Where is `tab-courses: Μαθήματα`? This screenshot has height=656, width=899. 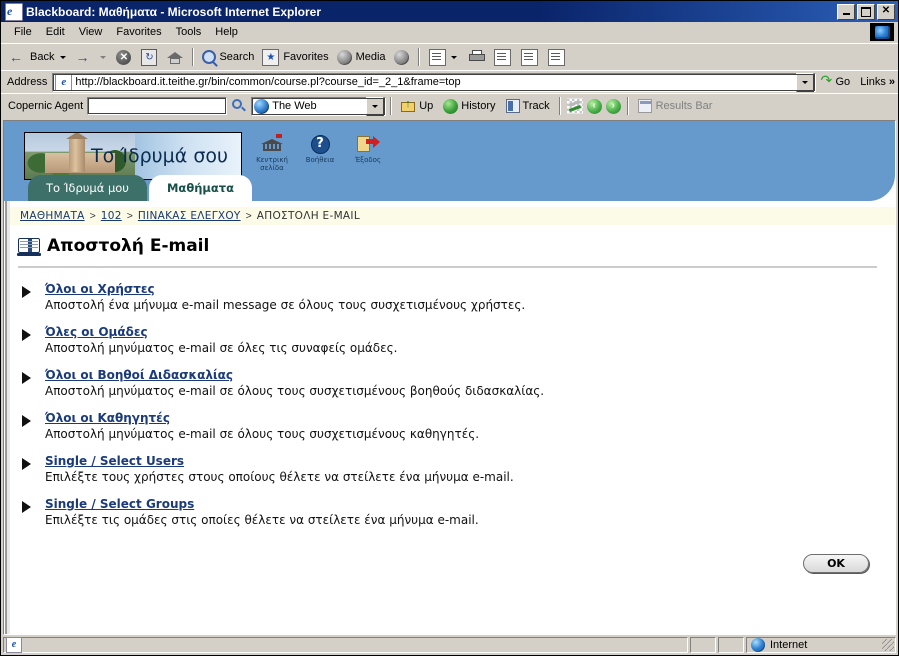 tab-courses: Μαθήματα is located at coordinates (200, 188).